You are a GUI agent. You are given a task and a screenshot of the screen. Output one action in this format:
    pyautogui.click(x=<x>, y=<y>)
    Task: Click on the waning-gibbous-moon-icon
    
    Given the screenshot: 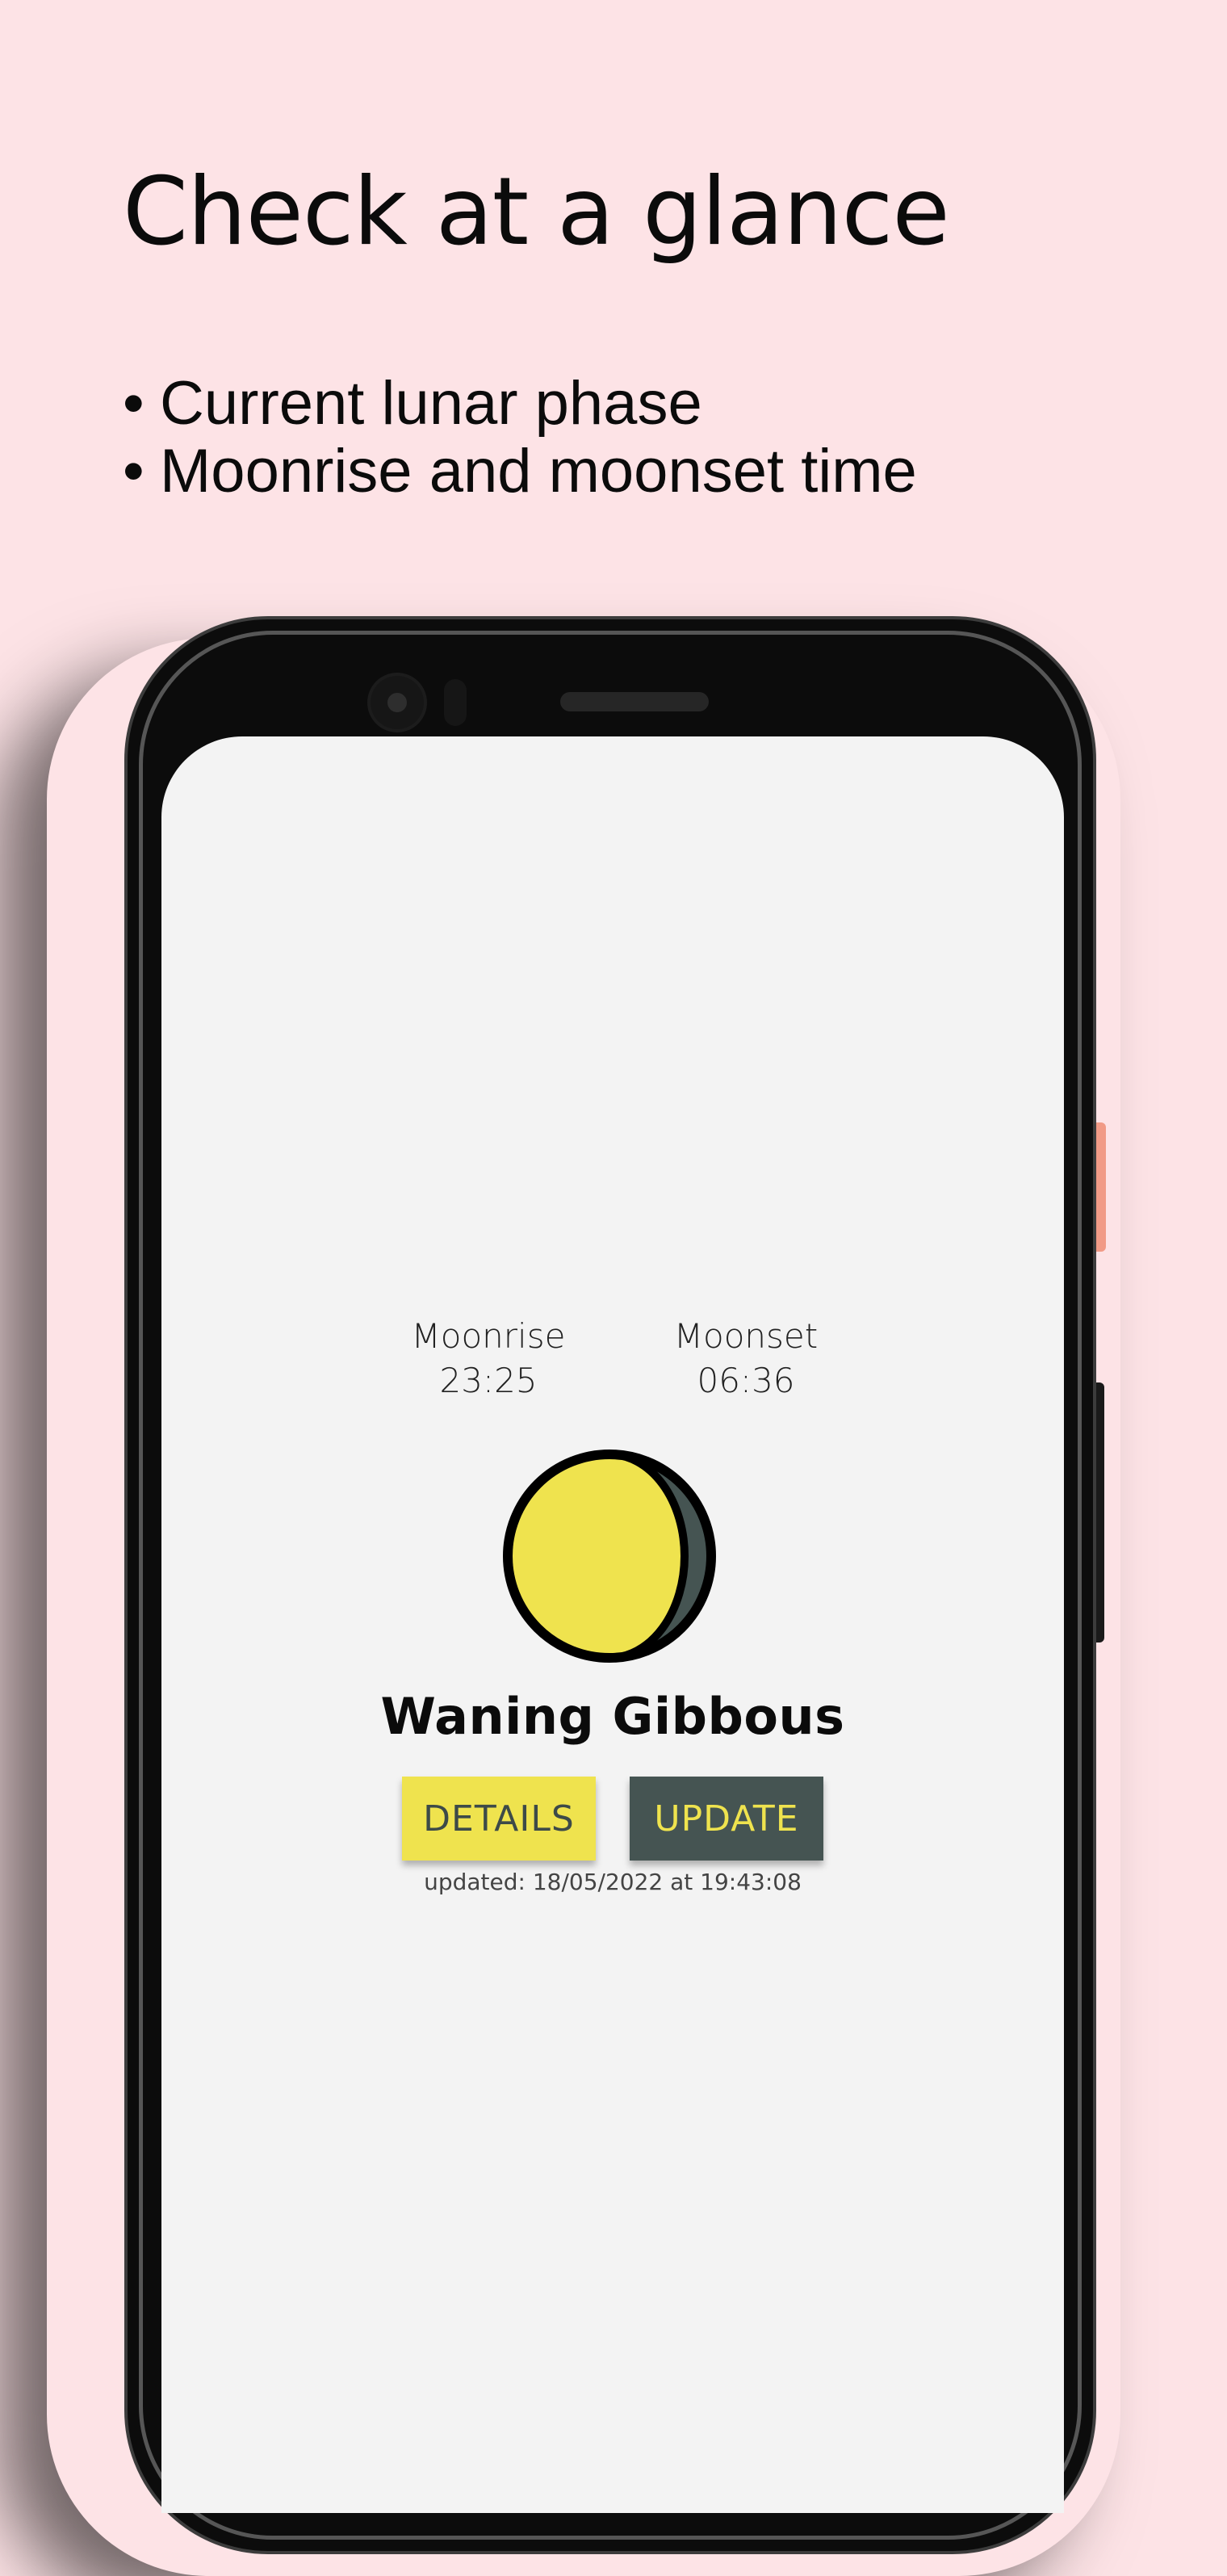 What is the action you would take?
    pyautogui.click(x=609, y=1556)
    